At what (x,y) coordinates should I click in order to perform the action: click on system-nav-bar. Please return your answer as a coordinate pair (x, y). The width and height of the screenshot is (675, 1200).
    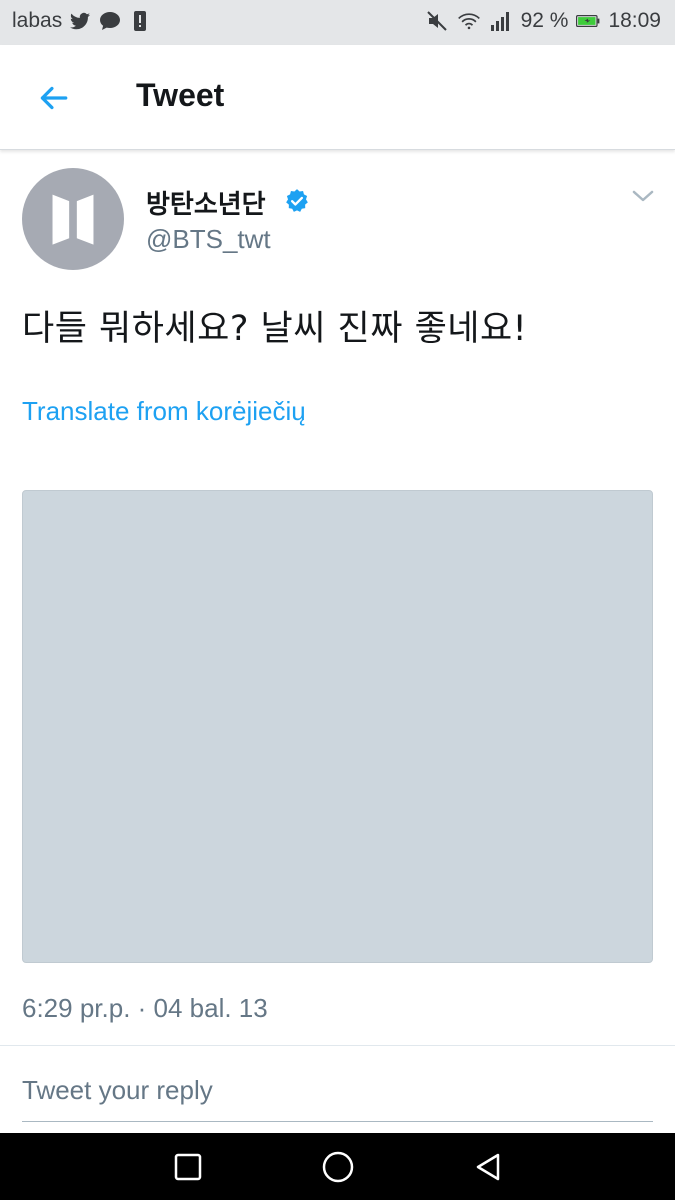
    Looking at the image, I should click on (337, 1166).